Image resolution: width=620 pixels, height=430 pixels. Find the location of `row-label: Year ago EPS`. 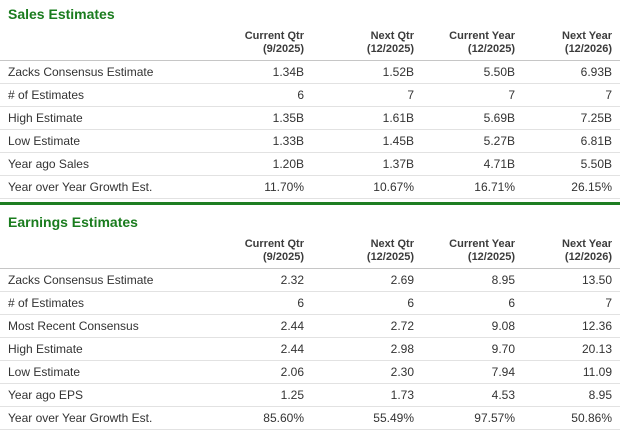

row-label: Year ago EPS is located at coordinates (120, 395).